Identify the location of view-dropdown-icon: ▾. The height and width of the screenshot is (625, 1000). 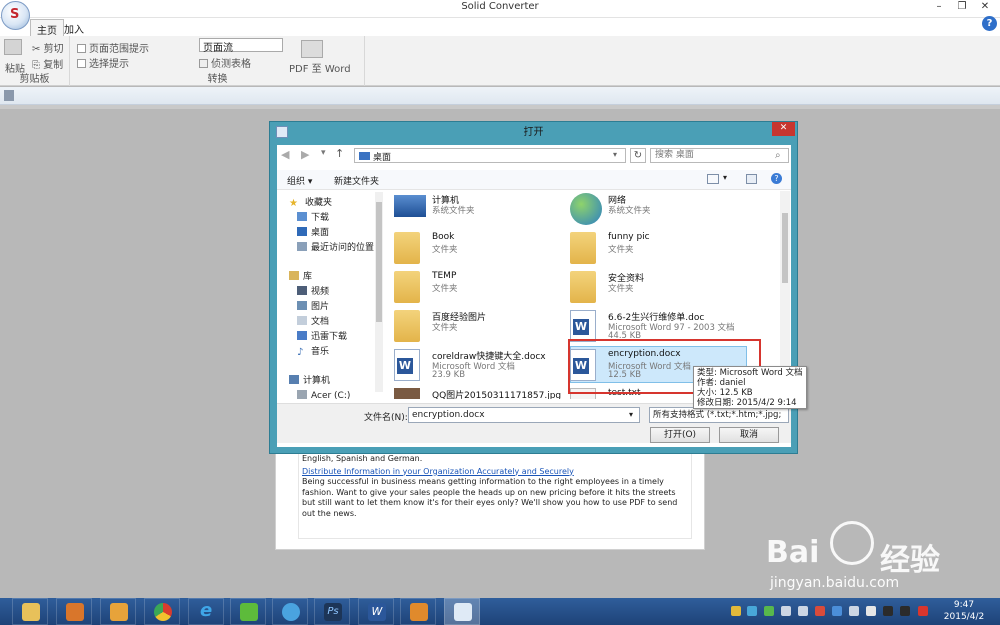
(725, 177).